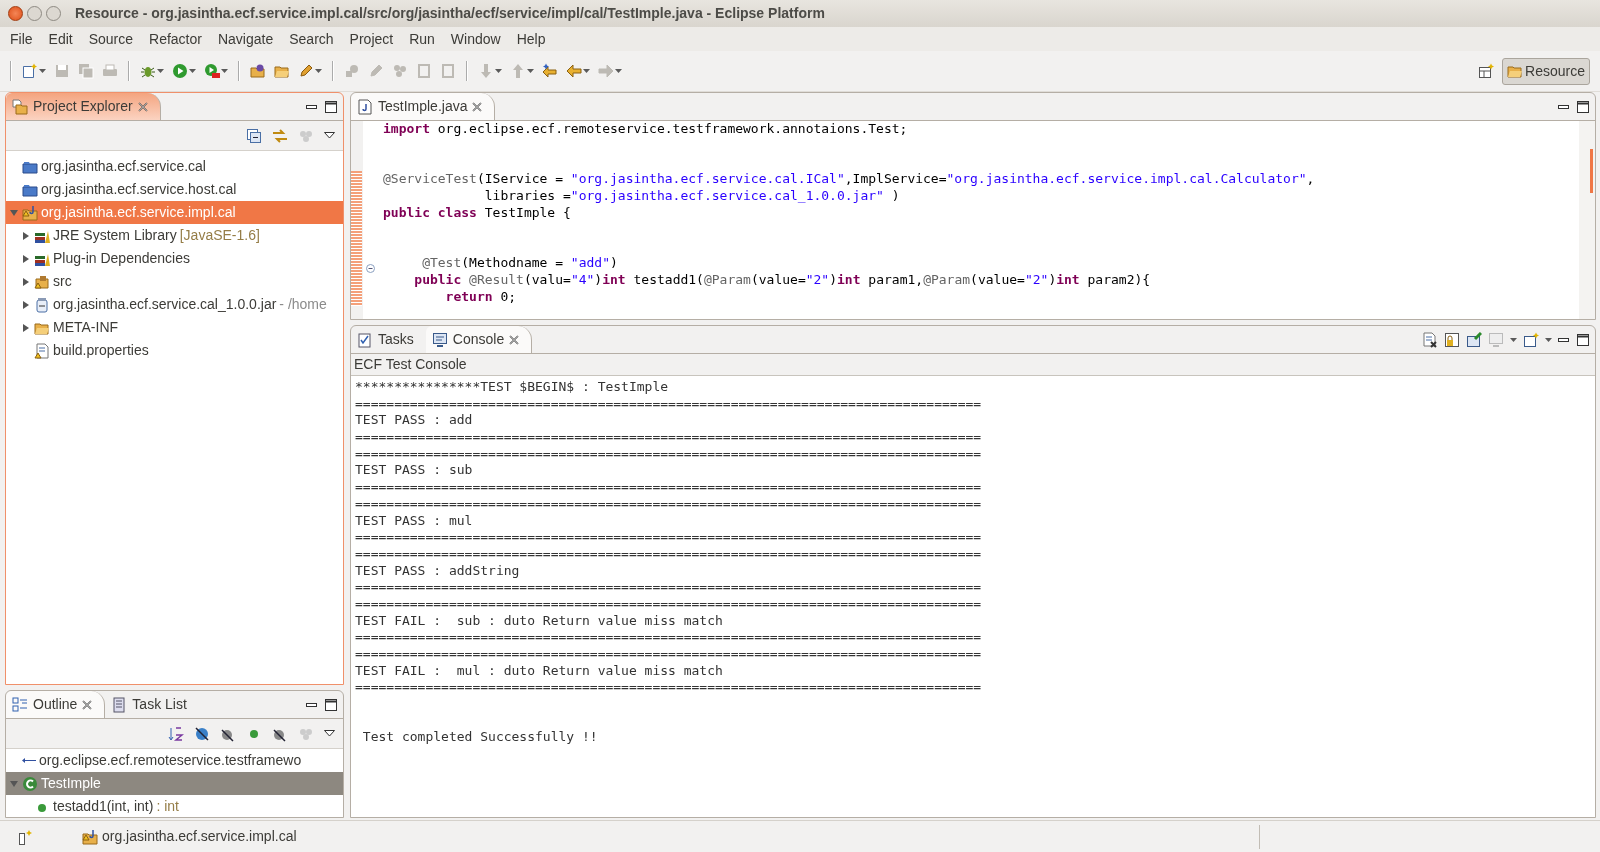  Describe the element at coordinates (174, 783) in the screenshot. I see `tree-item: TestImple` at that location.